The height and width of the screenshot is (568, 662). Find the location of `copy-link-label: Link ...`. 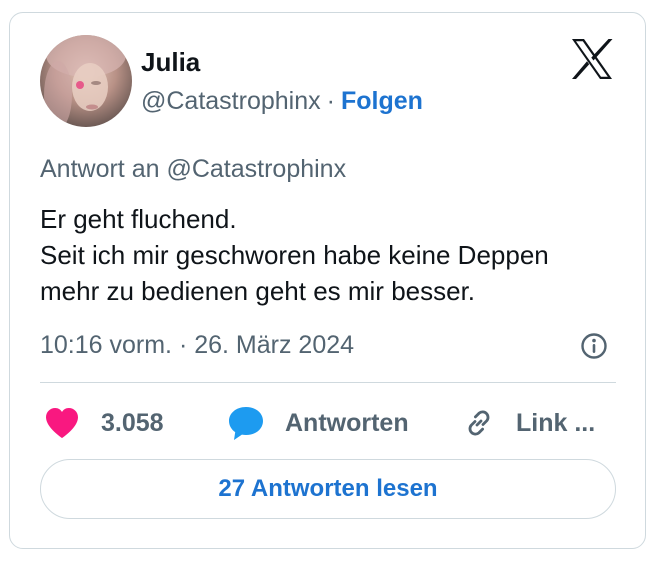

copy-link-label: Link ... is located at coordinates (556, 422).